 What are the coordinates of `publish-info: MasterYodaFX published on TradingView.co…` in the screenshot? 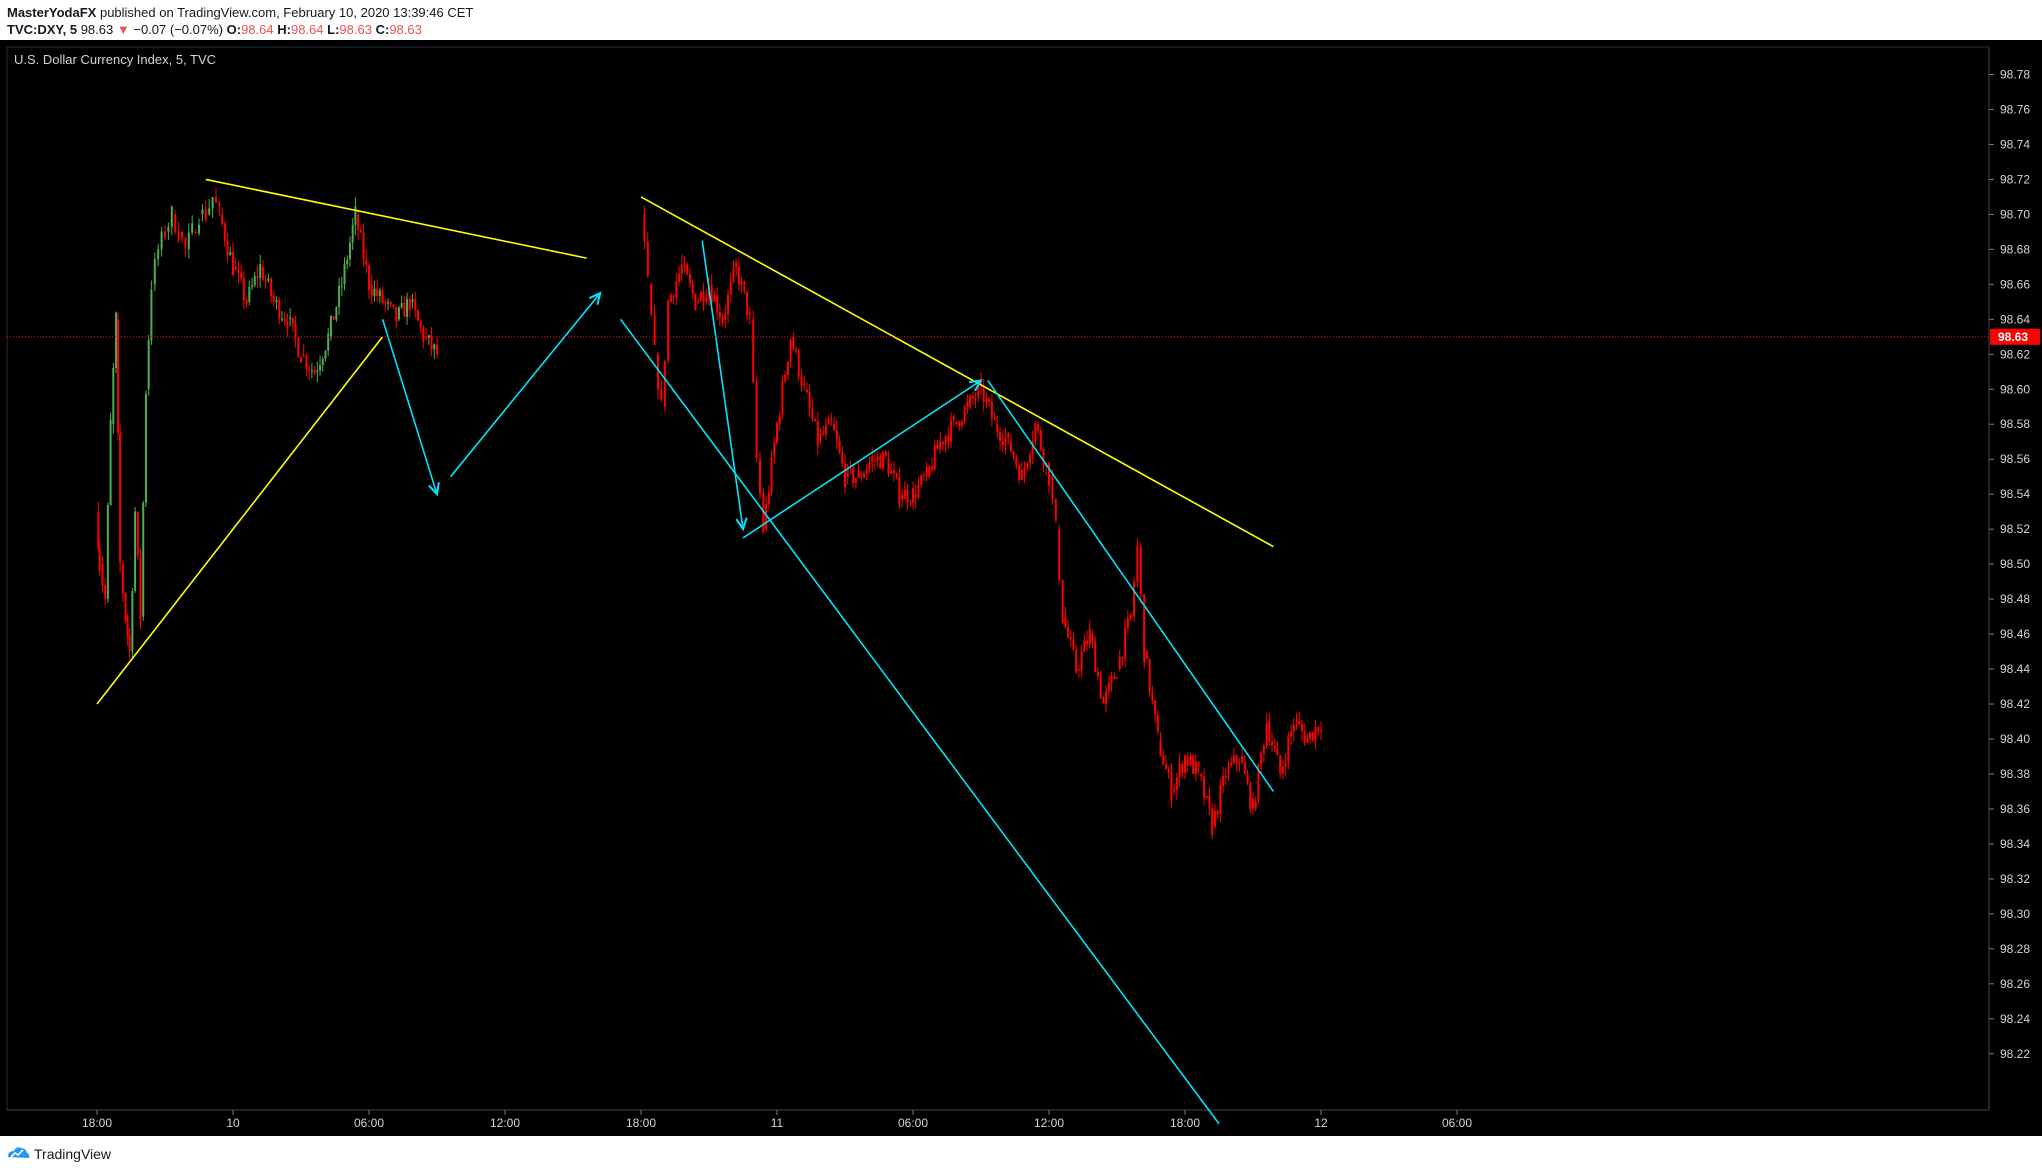 It's located at (240, 12).